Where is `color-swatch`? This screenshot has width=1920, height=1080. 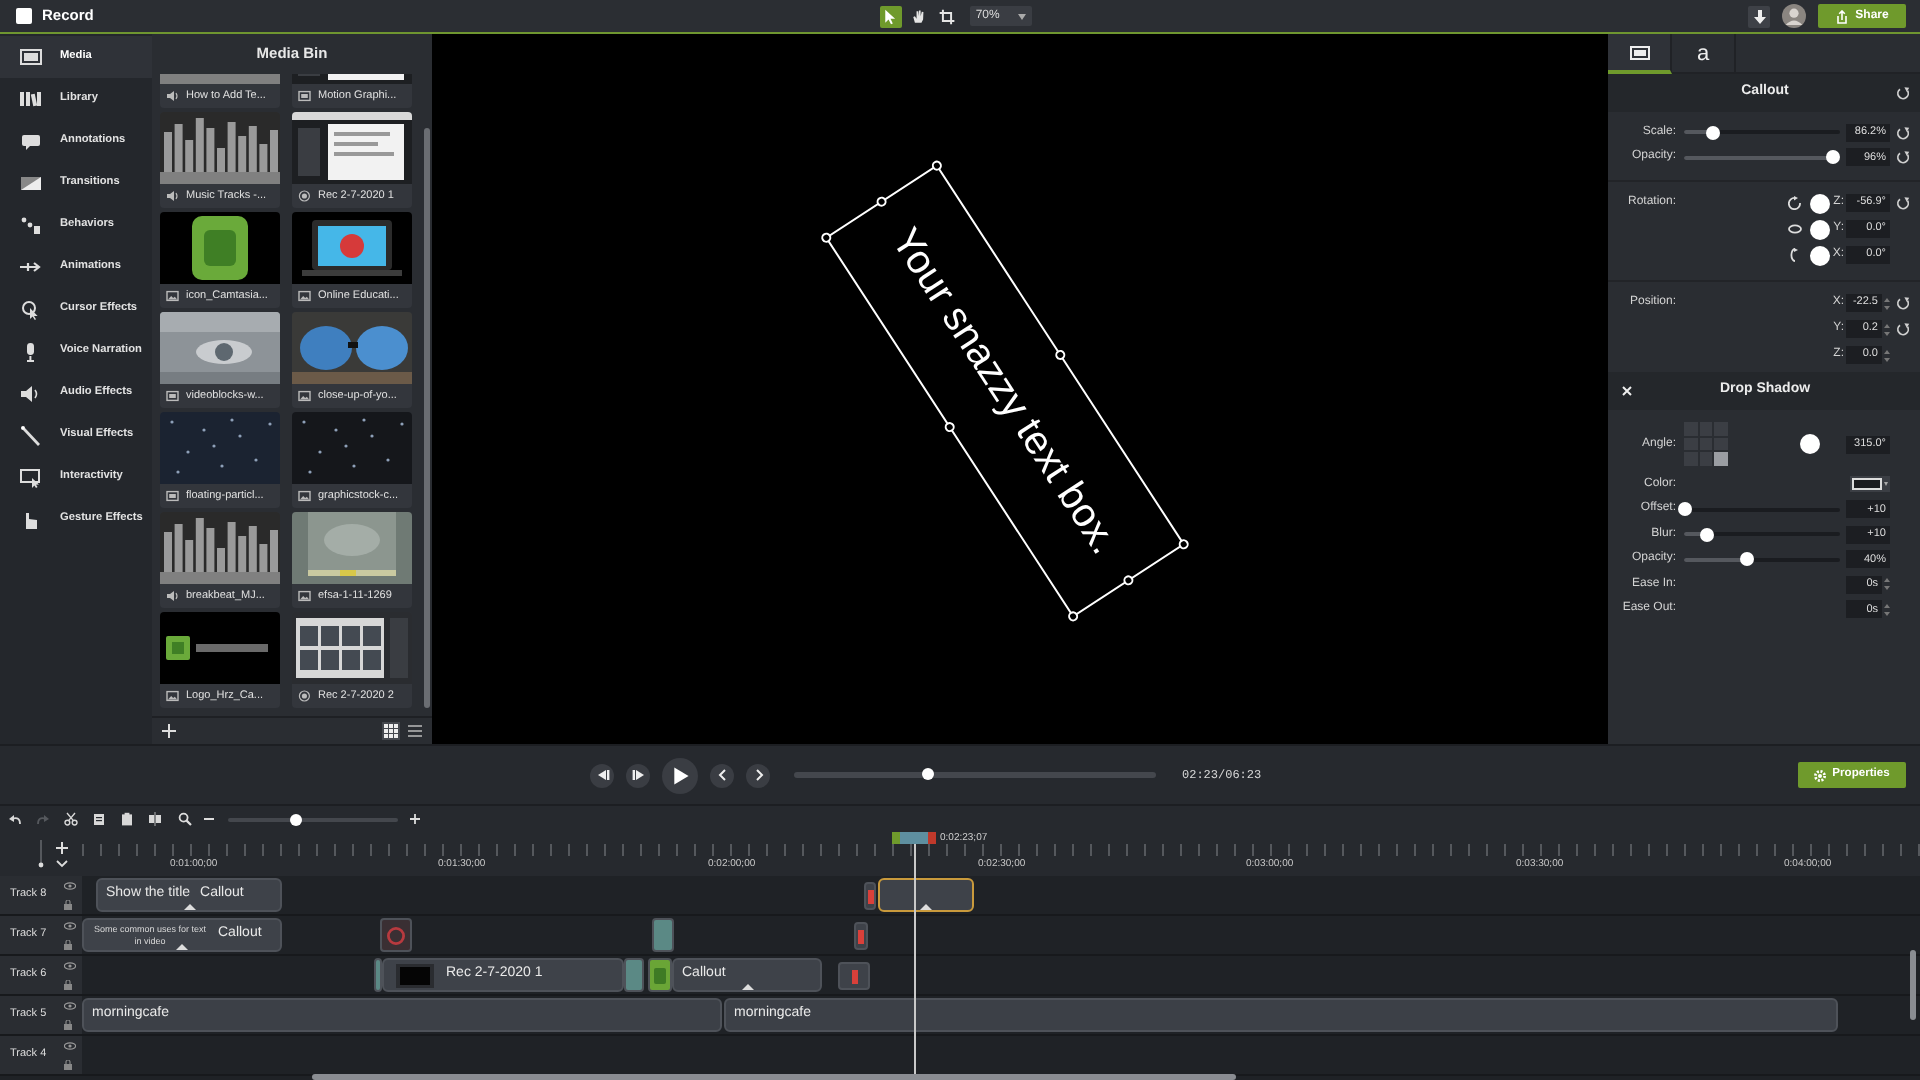 color-swatch is located at coordinates (1870, 484).